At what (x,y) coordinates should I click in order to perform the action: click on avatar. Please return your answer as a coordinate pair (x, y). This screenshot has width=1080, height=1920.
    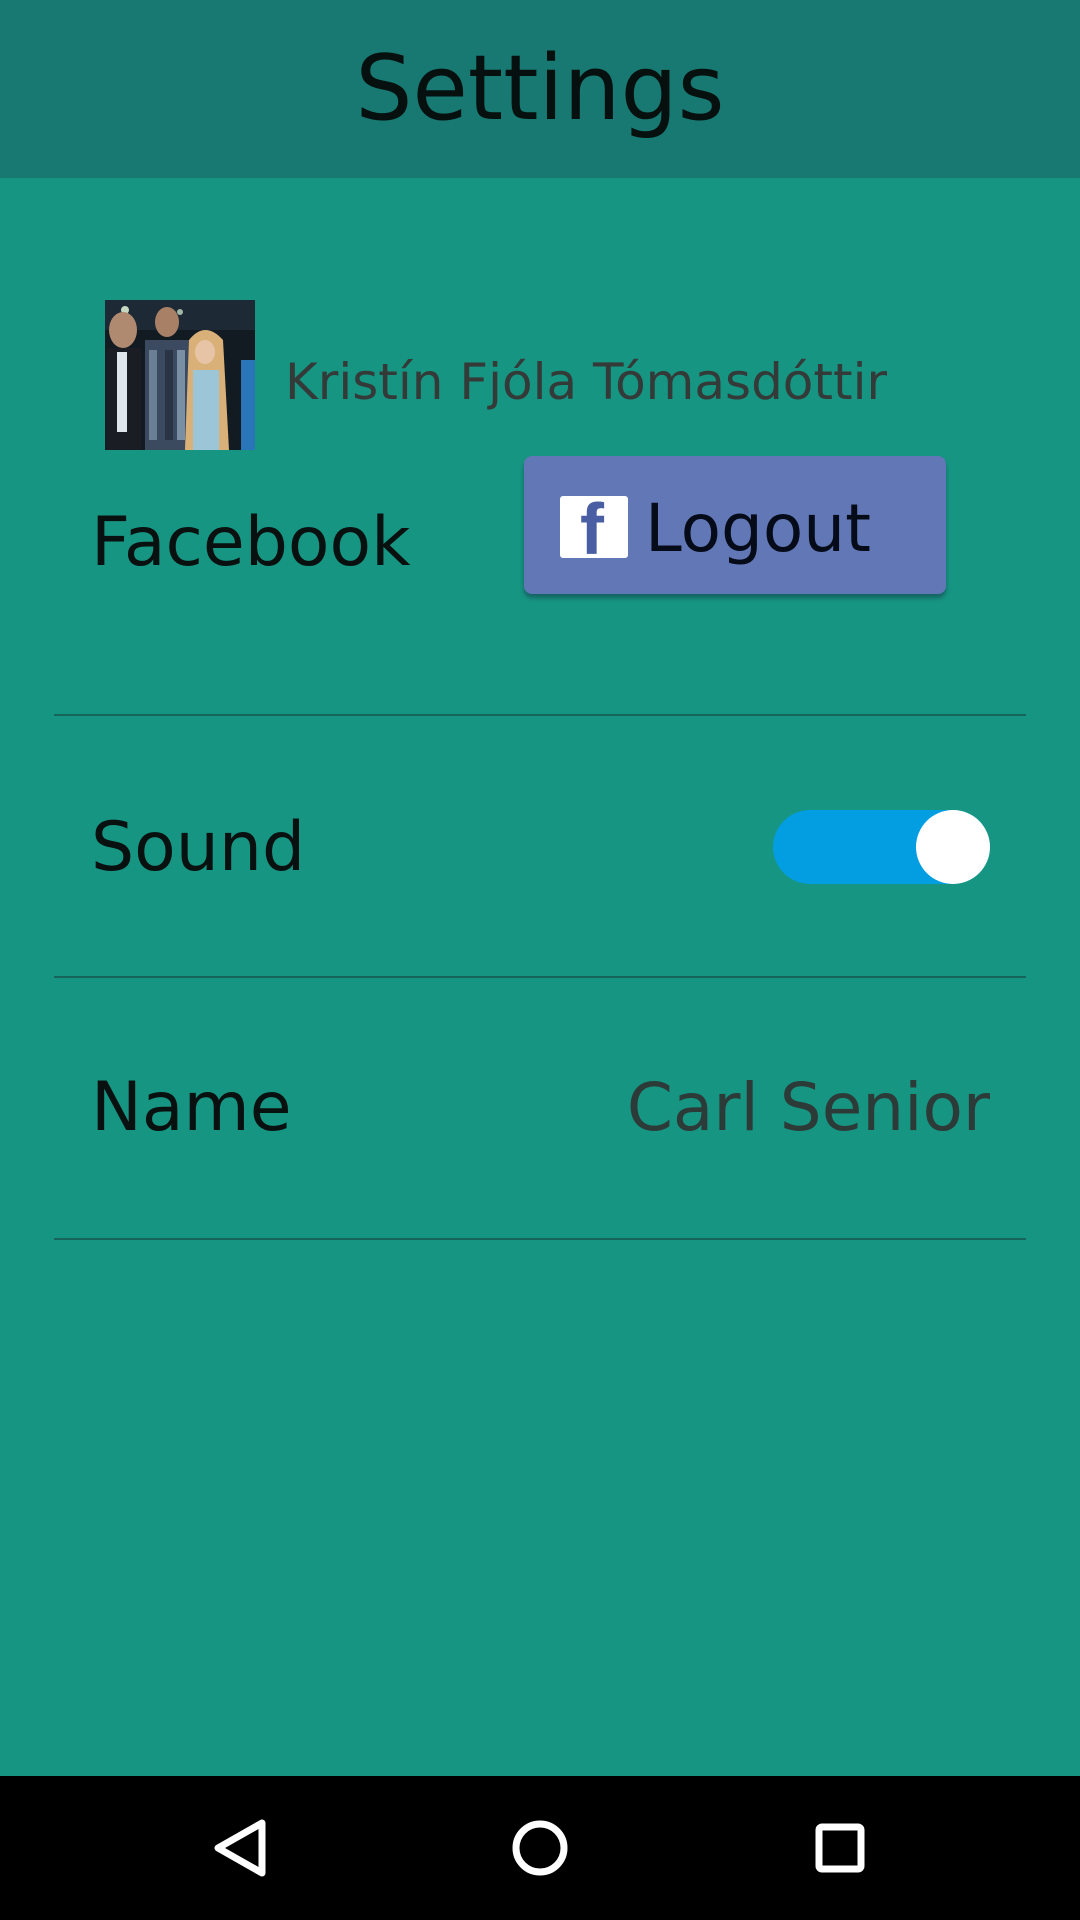
    Looking at the image, I should click on (180, 375).